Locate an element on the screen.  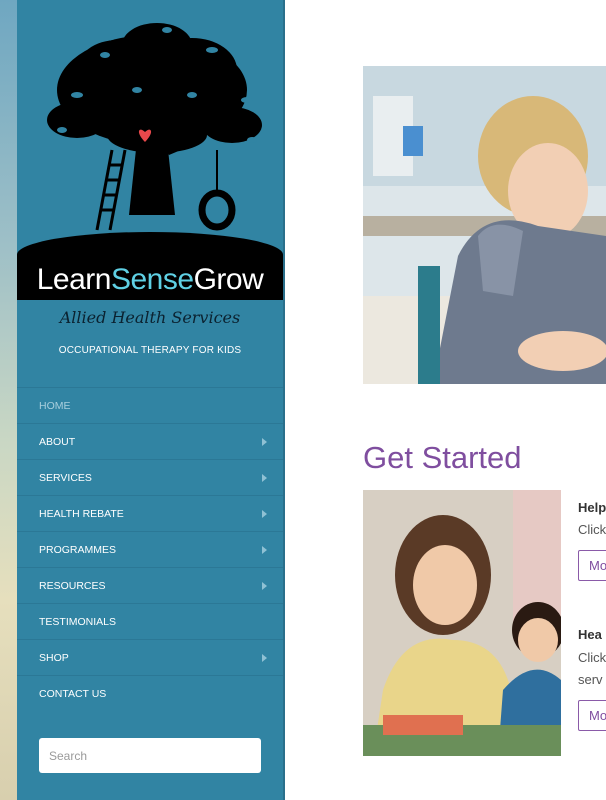
nav-item-label: TESTIMONIALS is located at coordinates (78, 621).